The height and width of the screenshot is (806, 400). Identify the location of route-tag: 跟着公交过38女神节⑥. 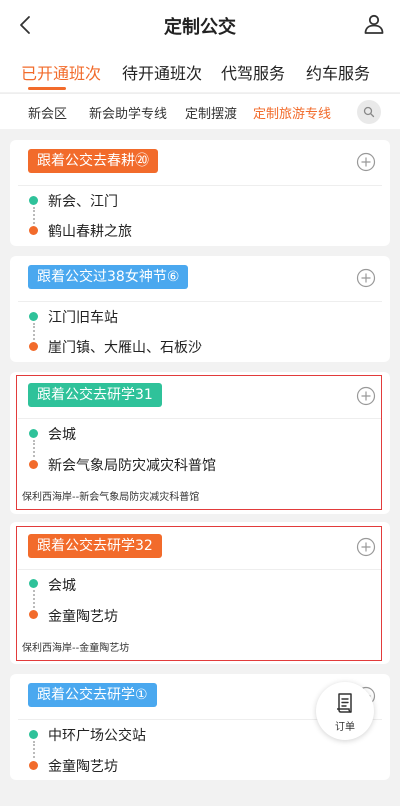
(108, 277).